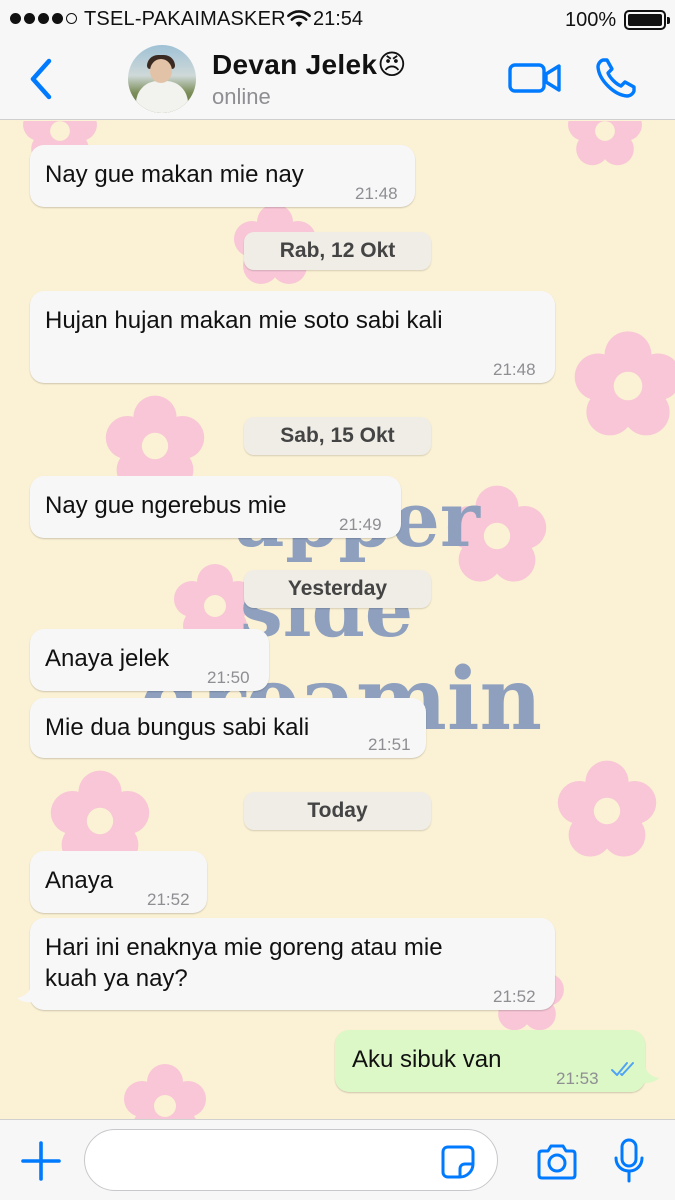  What do you see at coordinates (616, 78) in the screenshot?
I see `phone-icon` at bounding box center [616, 78].